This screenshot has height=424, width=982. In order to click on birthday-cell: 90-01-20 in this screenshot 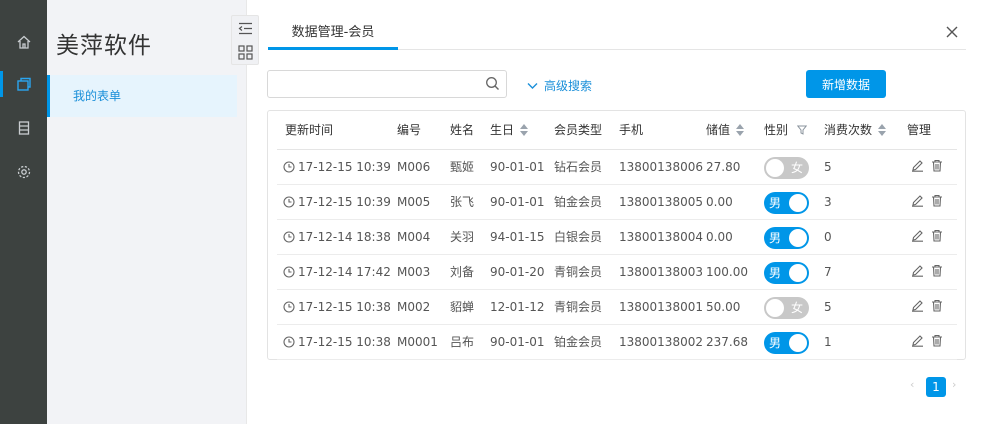, I will do `click(517, 272)`.